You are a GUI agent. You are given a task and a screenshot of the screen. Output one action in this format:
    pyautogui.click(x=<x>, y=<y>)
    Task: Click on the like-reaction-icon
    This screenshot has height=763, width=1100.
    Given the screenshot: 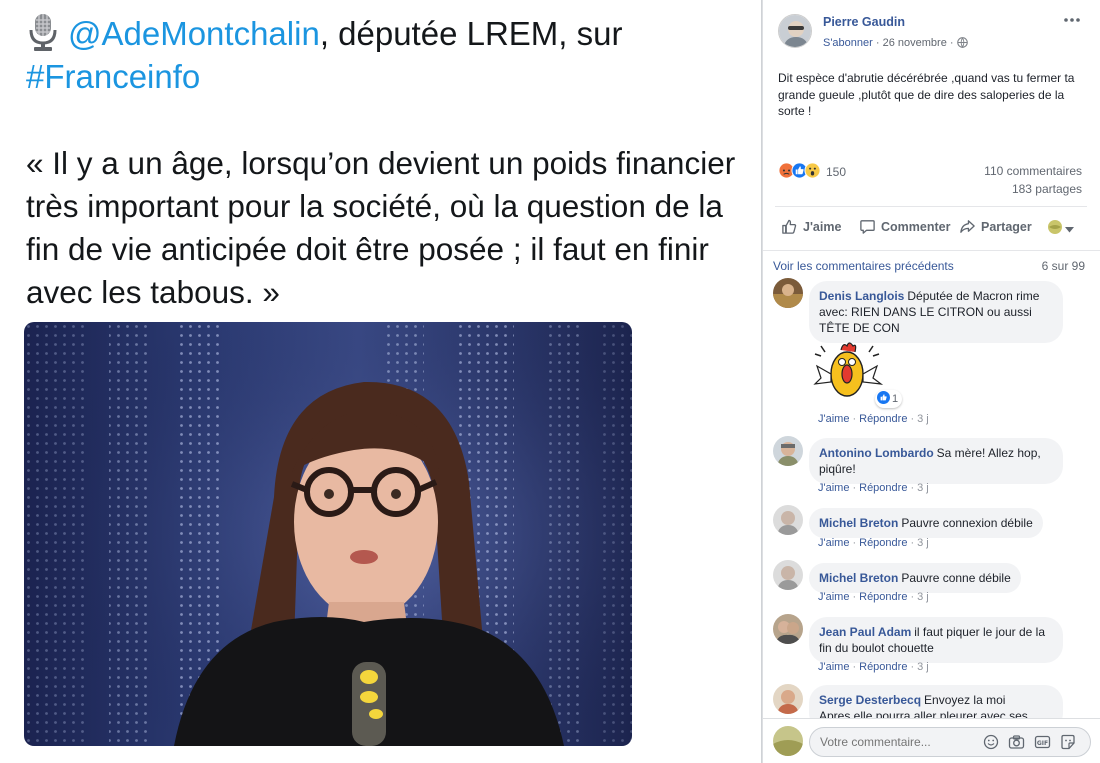 What is the action you would take?
    pyautogui.click(x=883, y=399)
    